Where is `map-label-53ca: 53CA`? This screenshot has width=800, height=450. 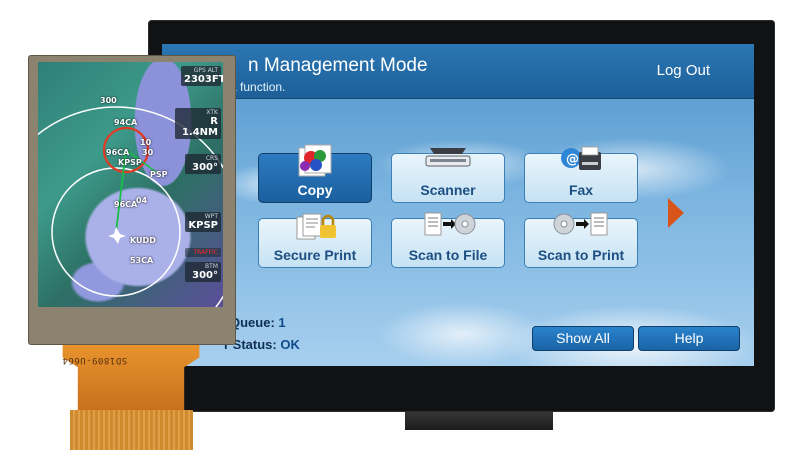 map-label-53ca: 53CA is located at coordinates (142, 260).